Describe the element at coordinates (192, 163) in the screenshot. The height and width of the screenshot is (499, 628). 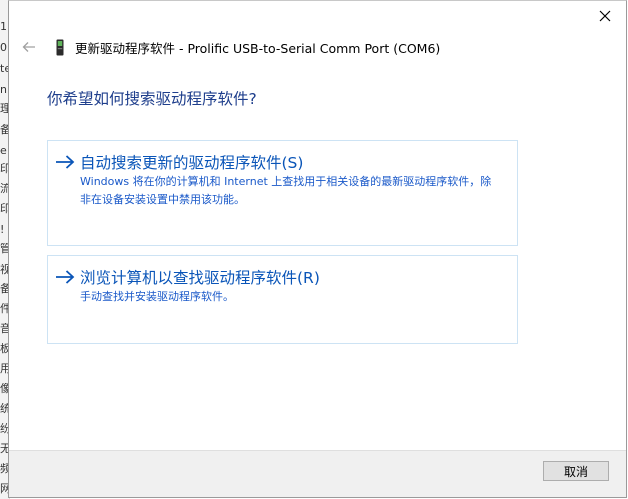
I see `option-title: 自动搜索更新的驱动程序软件(S)` at that location.